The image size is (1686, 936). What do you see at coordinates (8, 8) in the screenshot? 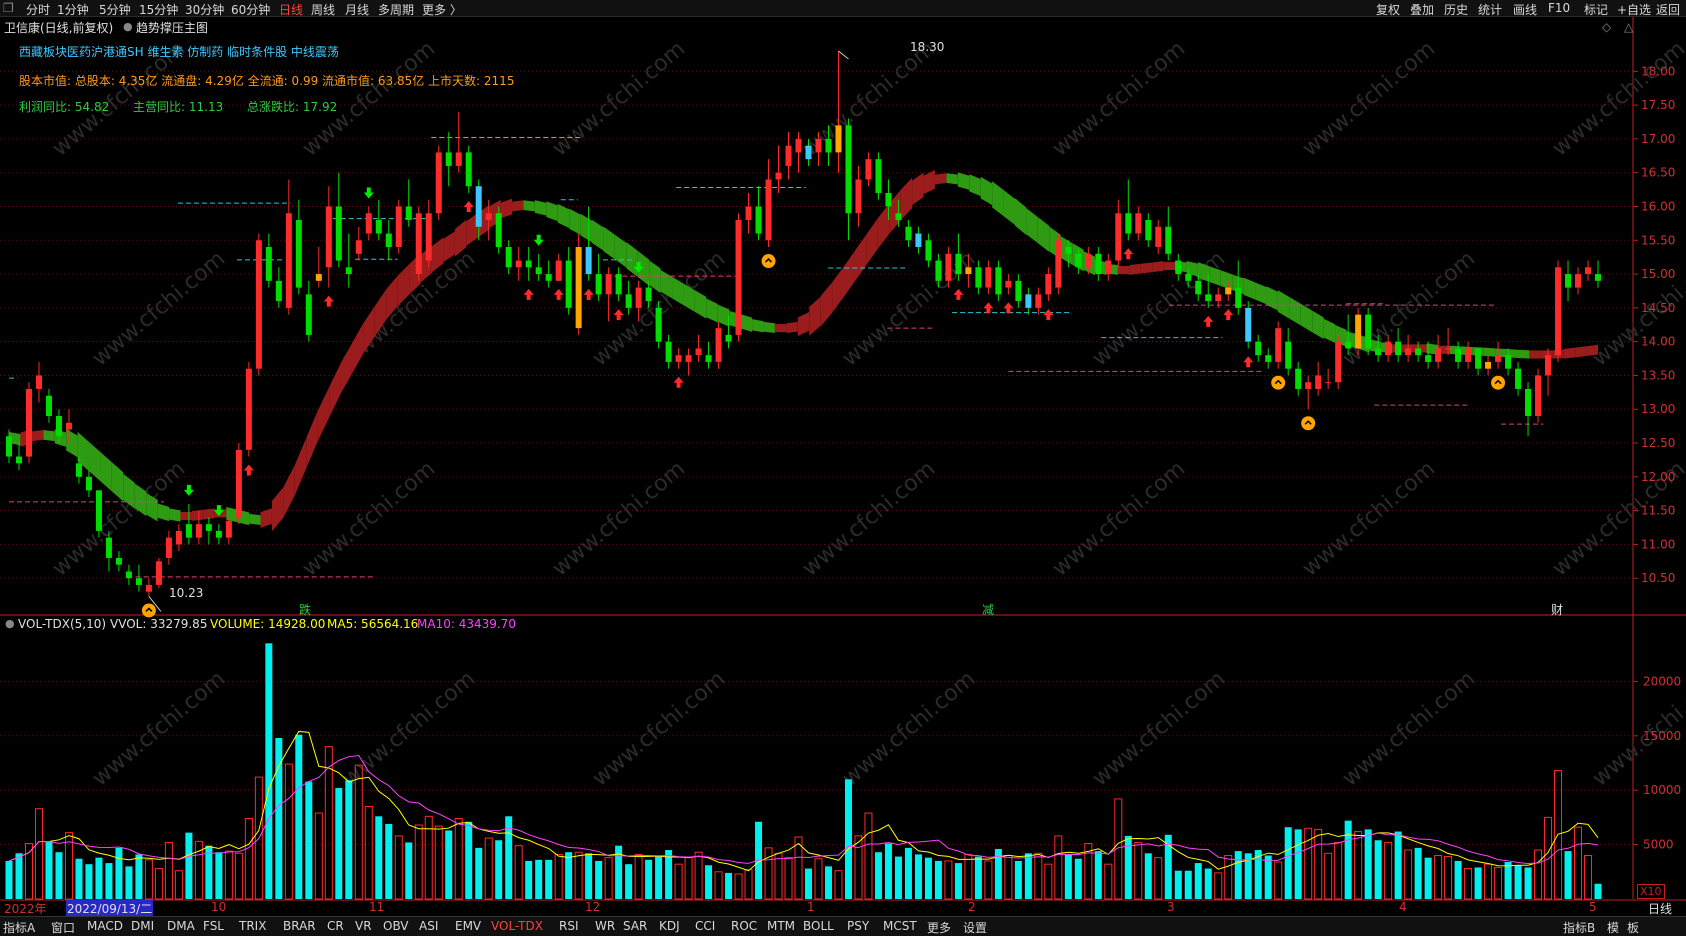
I see `window-icon: ❐` at bounding box center [8, 8].